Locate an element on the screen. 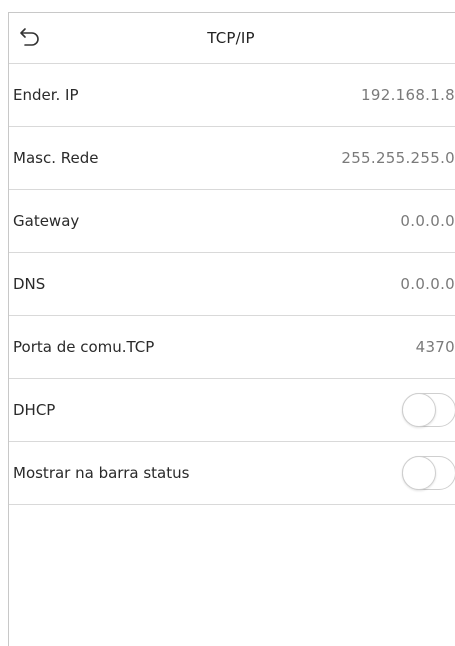 The height and width of the screenshot is (646, 455). setting-label: Porta de comu.TCP is located at coordinates (84, 347).